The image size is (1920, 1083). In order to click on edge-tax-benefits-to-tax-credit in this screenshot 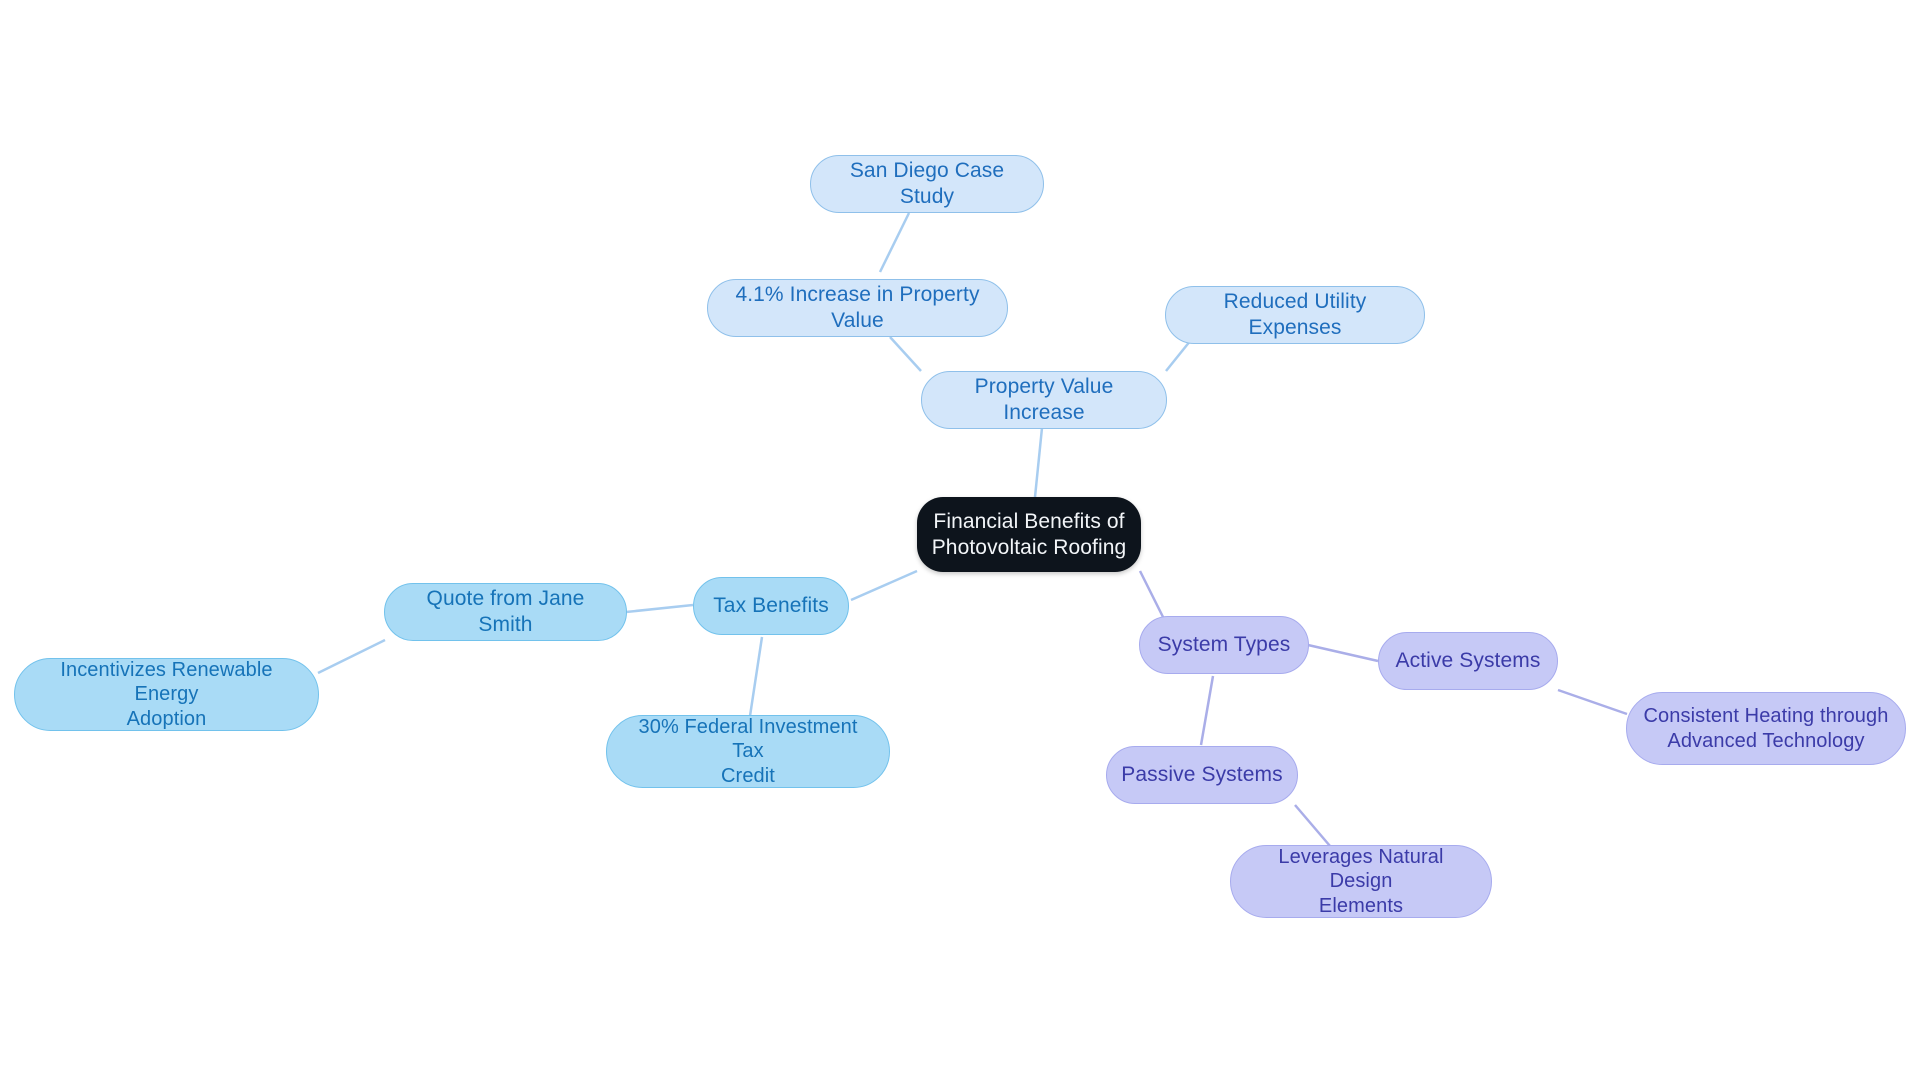, I will do `click(756, 676)`.